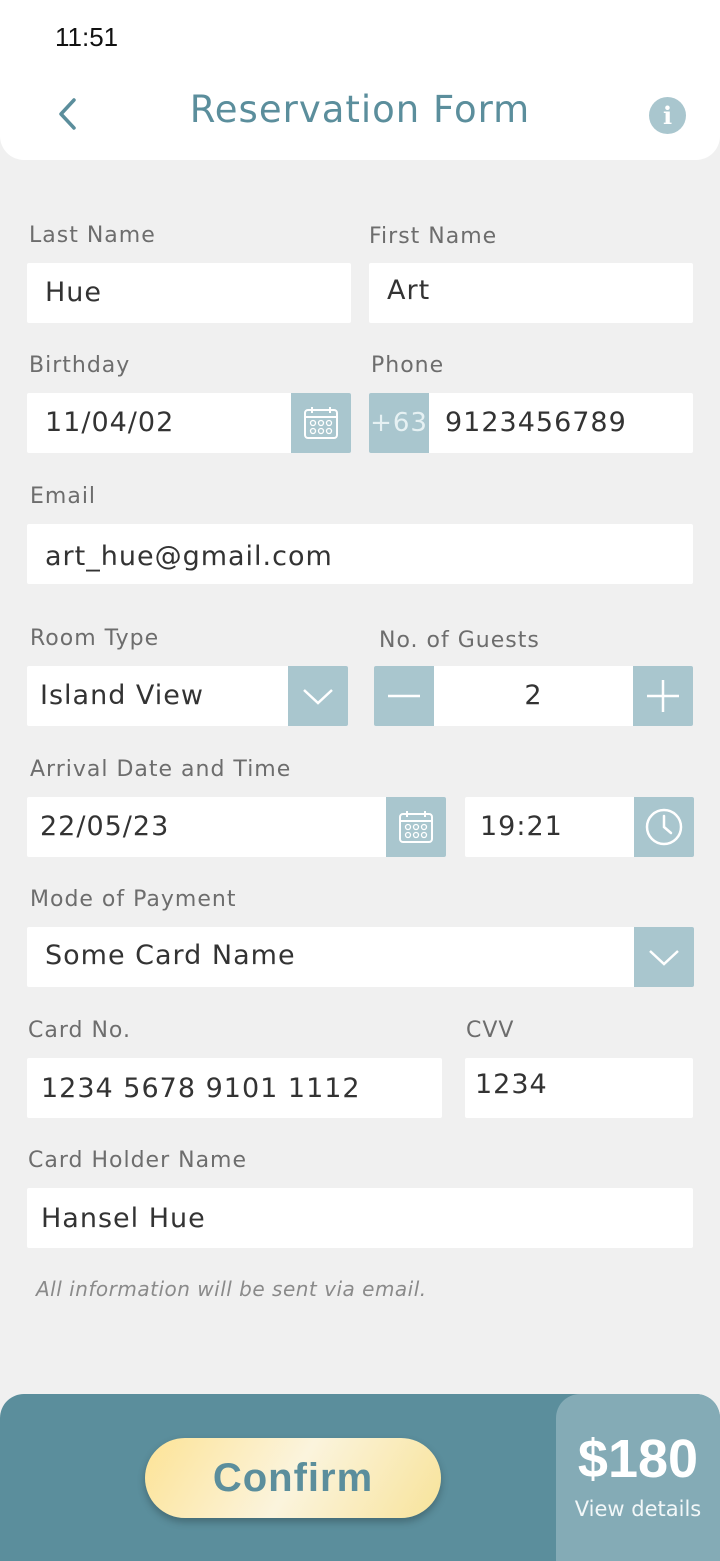 The width and height of the screenshot is (720, 1561). I want to click on payment-label: Mode of Payment, so click(133, 899).